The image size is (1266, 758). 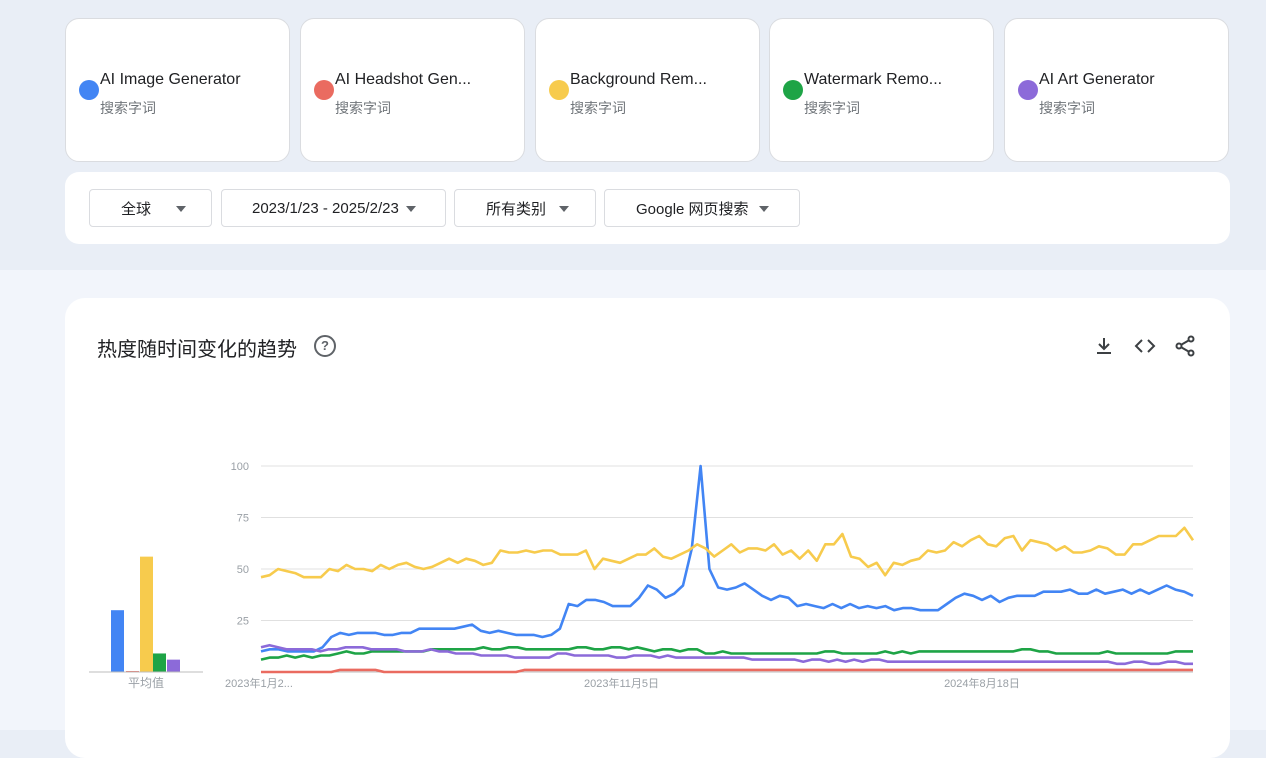 I want to click on date-range-filter: 2023/1/23 - 2025/2/23, so click(x=333, y=208).